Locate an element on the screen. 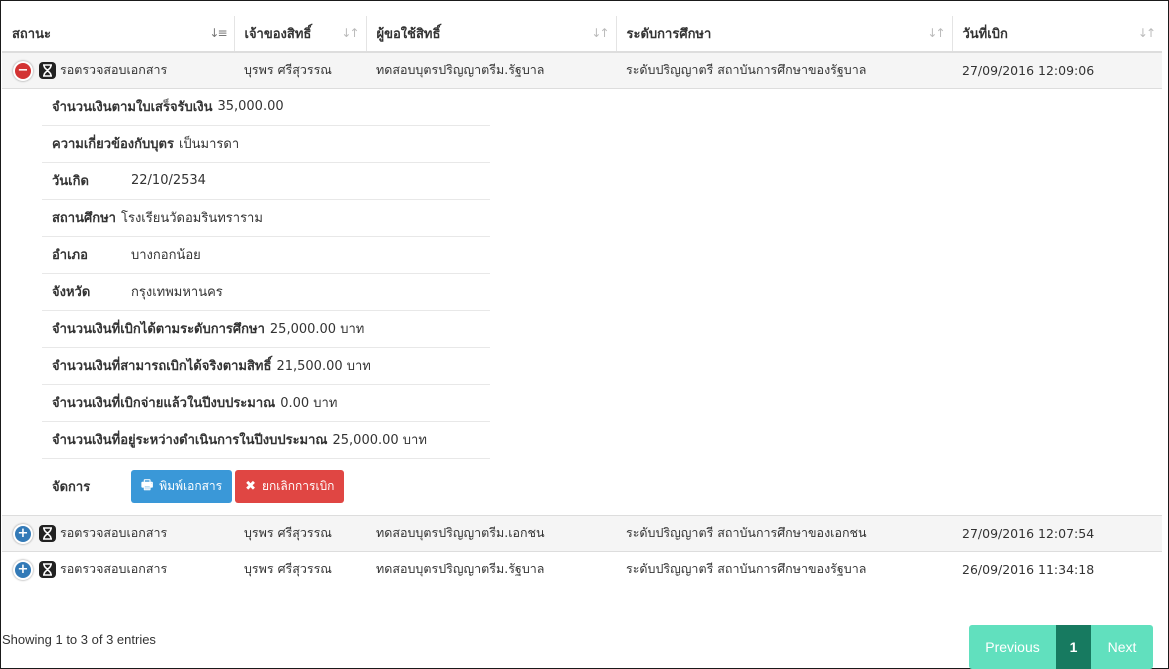  detail-label: อำเภอ is located at coordinates (70, 255).